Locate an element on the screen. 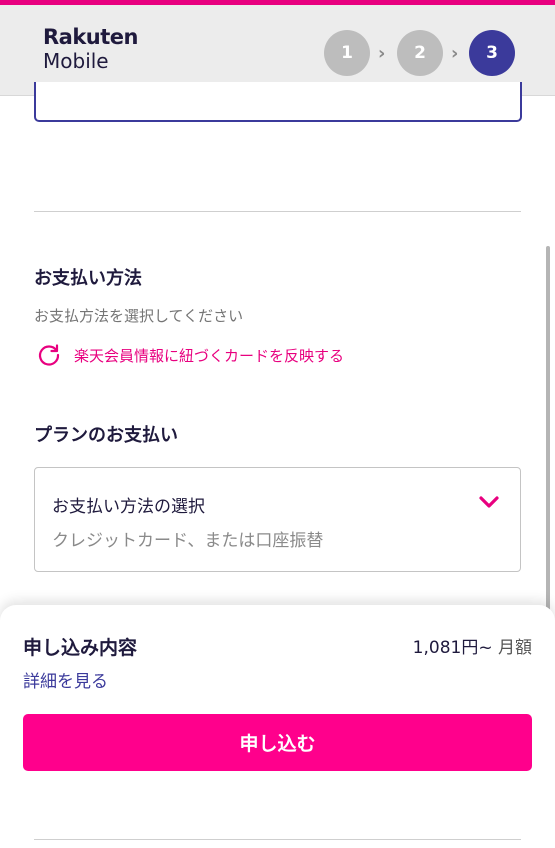  reflect-card-link: 楽天会員情報に紐づくカードを反映する is located at coordinates (190, 355).